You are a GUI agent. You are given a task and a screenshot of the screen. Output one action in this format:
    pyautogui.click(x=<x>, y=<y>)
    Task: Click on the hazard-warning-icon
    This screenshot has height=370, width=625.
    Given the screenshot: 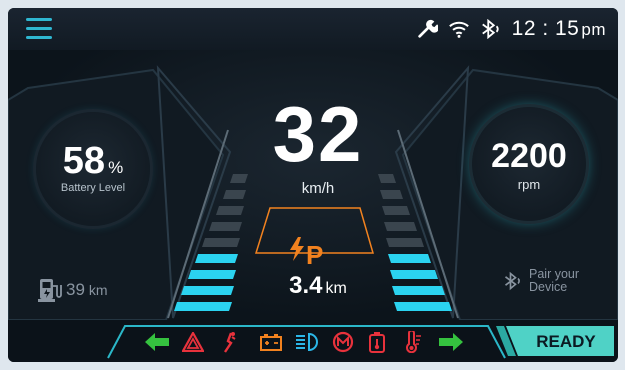 What is the action you would take?
    pyautogui.click(x=193, y=342)
    